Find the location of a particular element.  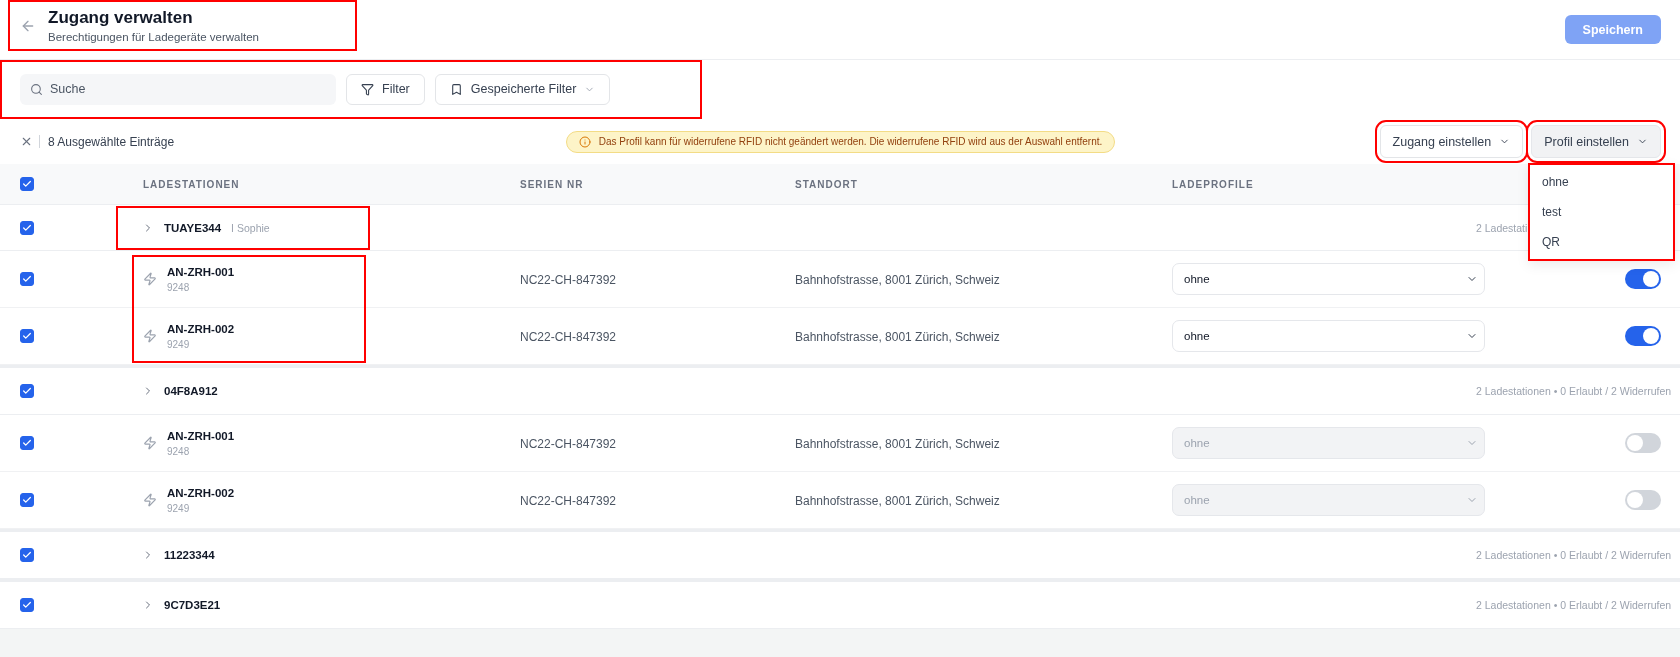

page-title: Zugang verwalten is located at coordinates (121, 18).